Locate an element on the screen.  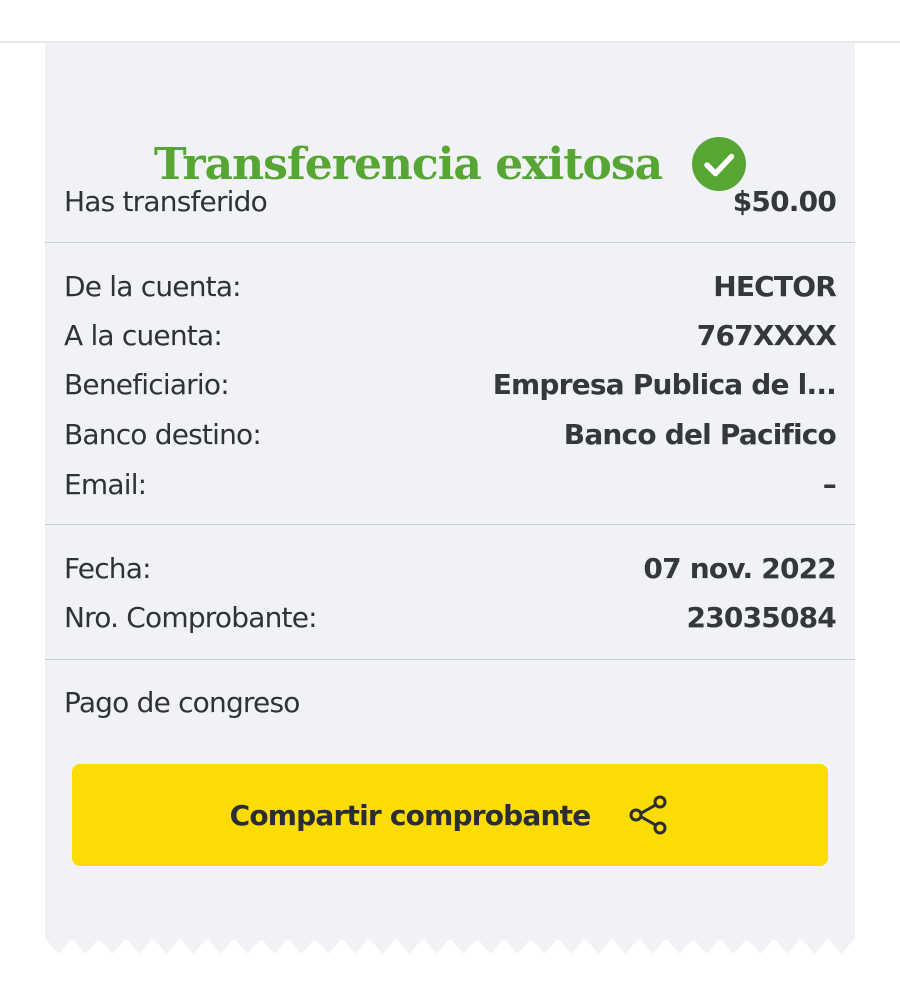
detail-value: 767XXXX is located at coordinates (766, 335).